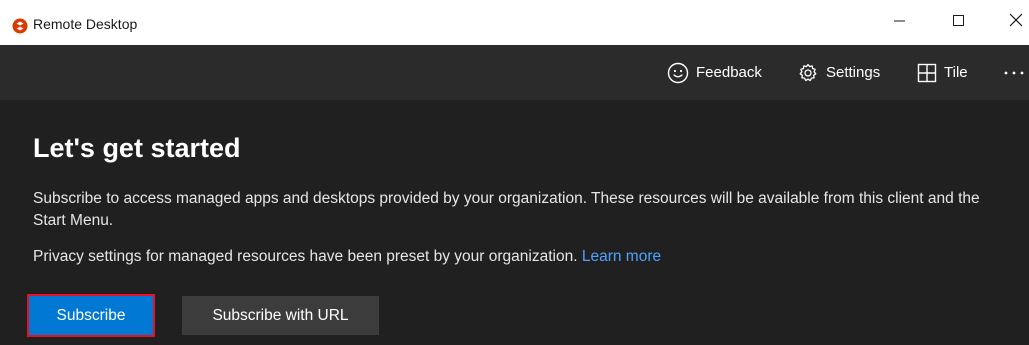 This screenshot has height=345, width=1029. Describe the element at coordinates (956, 72) in the screenshot. I see `tile-label: Tile` at that location.